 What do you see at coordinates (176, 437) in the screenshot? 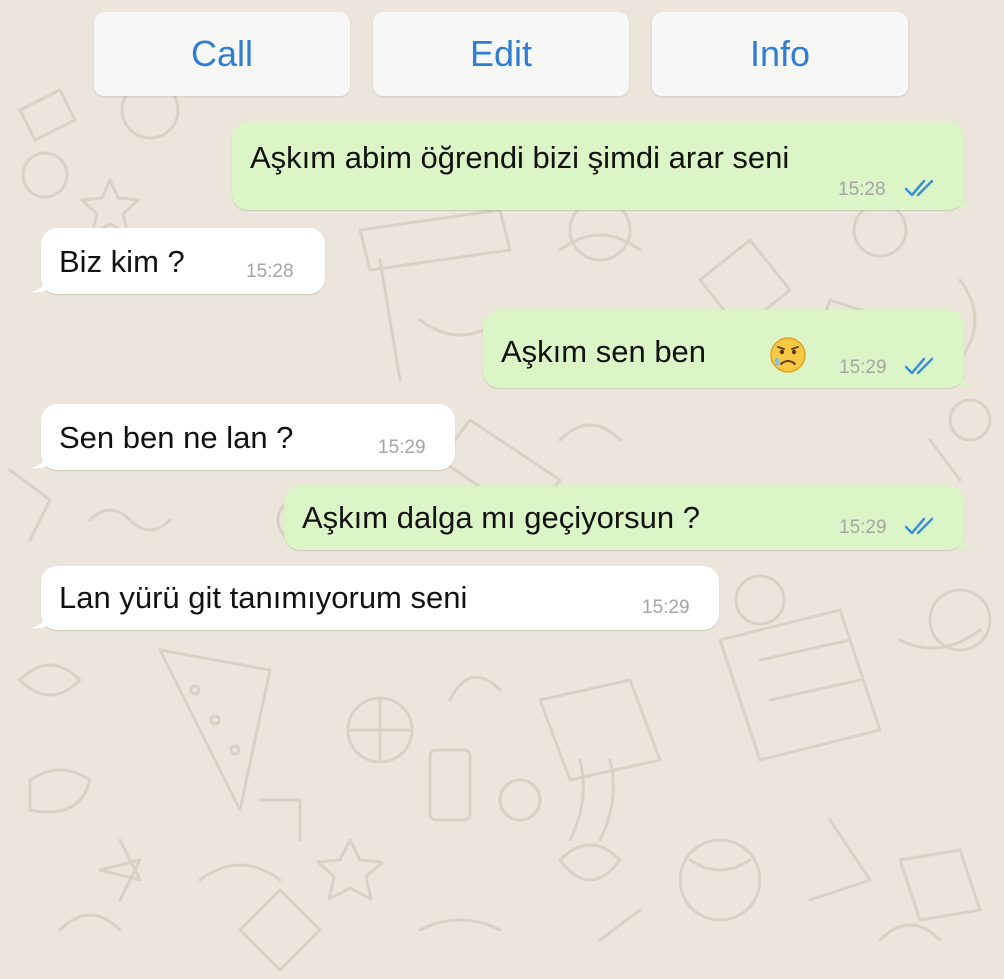
I see `message-text: Sen ben ne lan ?` at bounding box center [176, 437].